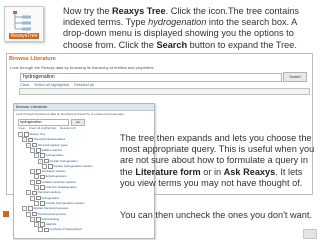 This screenshot has width=320, height=240. What do you see at coordinates (295, 77) in the screenshot?
I see `search-button: Search` at bounding box center [295, 77].